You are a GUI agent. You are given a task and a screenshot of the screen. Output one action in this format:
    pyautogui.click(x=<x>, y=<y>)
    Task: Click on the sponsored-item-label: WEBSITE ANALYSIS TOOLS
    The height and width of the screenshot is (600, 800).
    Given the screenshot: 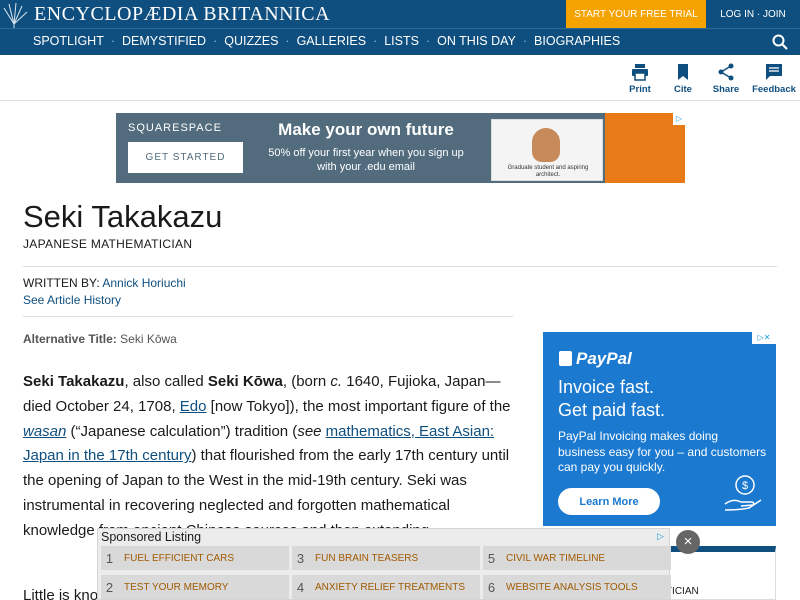 What is the action you would take?
    pyautogui.click(x=572, y=587)
    